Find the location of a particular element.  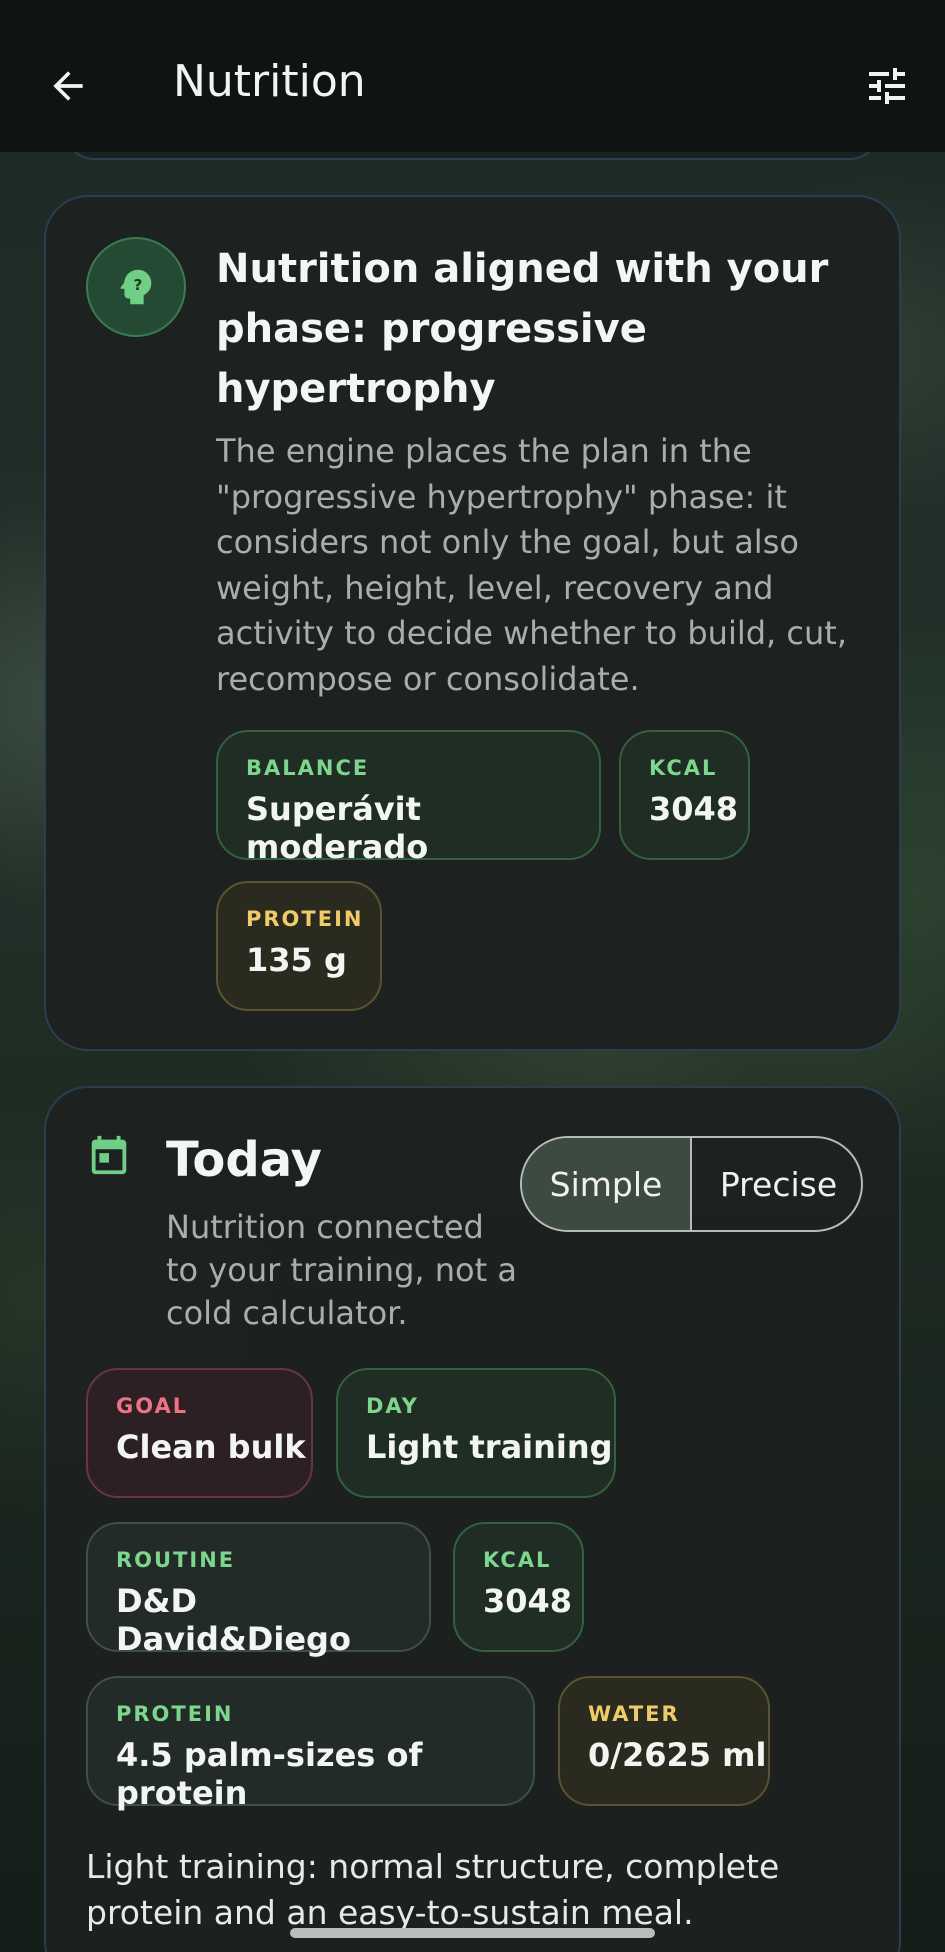

water-chip: WATER 0/2625 ml is located at coordinates (664, 1741).